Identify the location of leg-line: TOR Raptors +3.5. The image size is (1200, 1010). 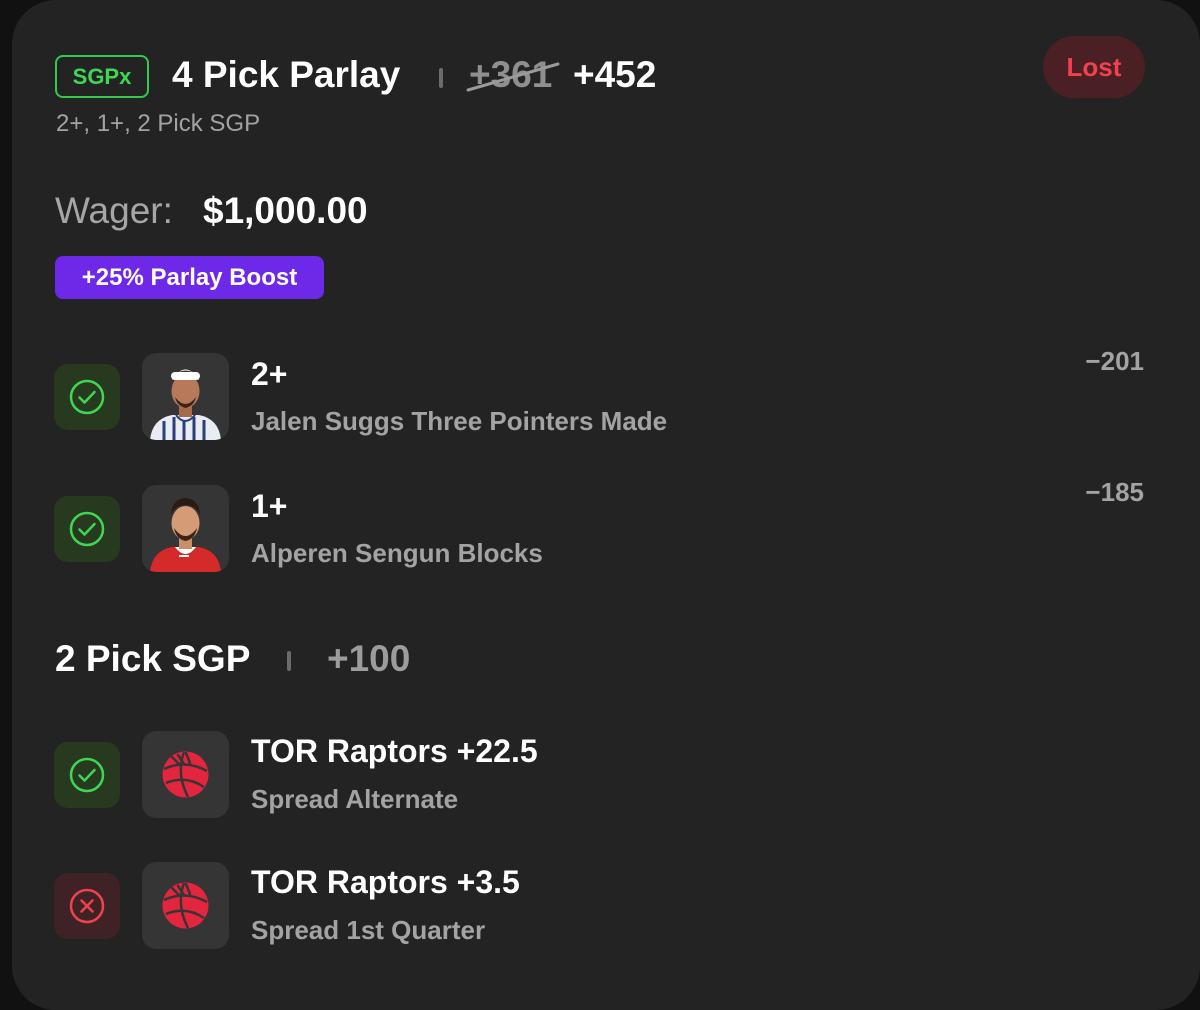
(385, 882).